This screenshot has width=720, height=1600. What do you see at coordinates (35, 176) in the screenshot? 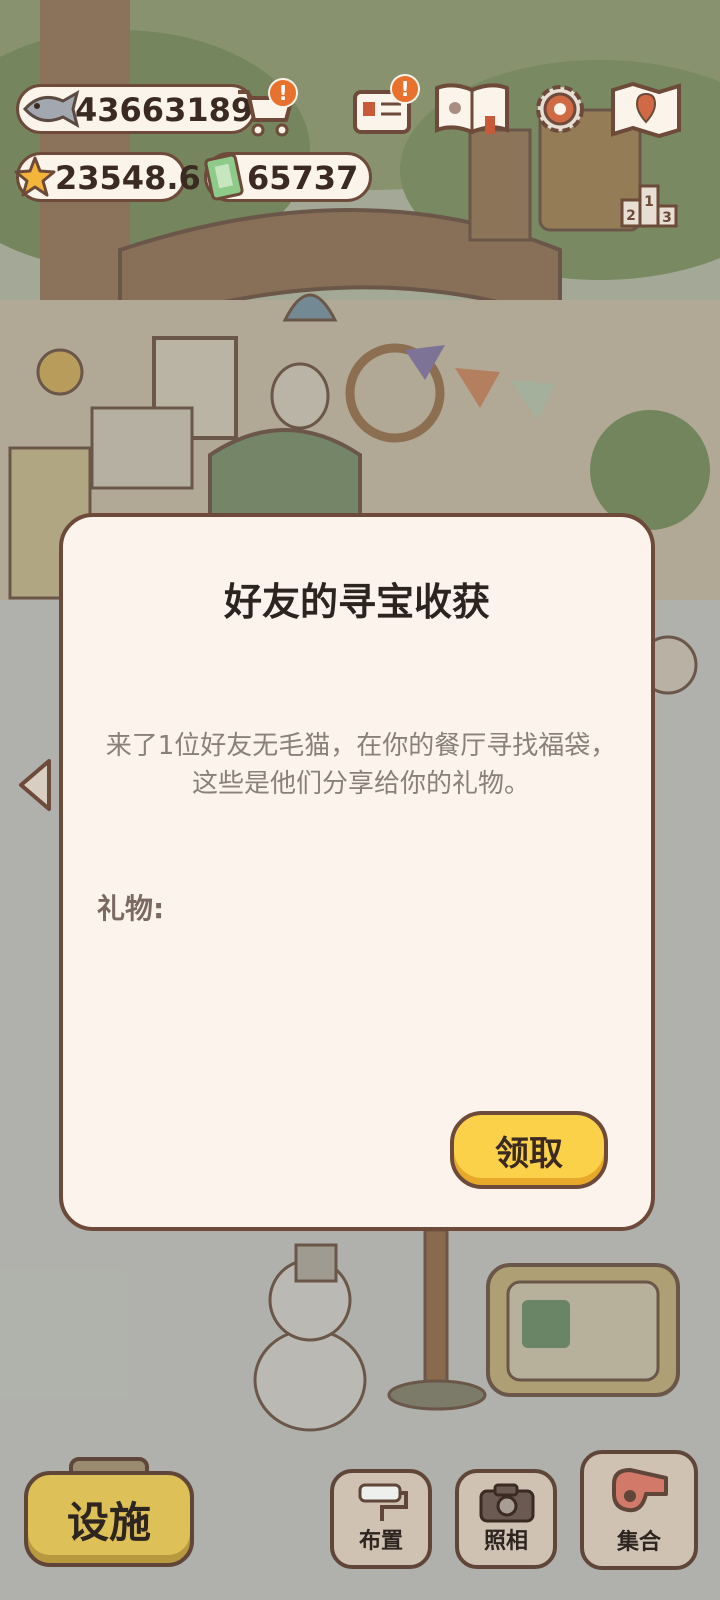
I see `star-icon` at bounding box center [35, 176].